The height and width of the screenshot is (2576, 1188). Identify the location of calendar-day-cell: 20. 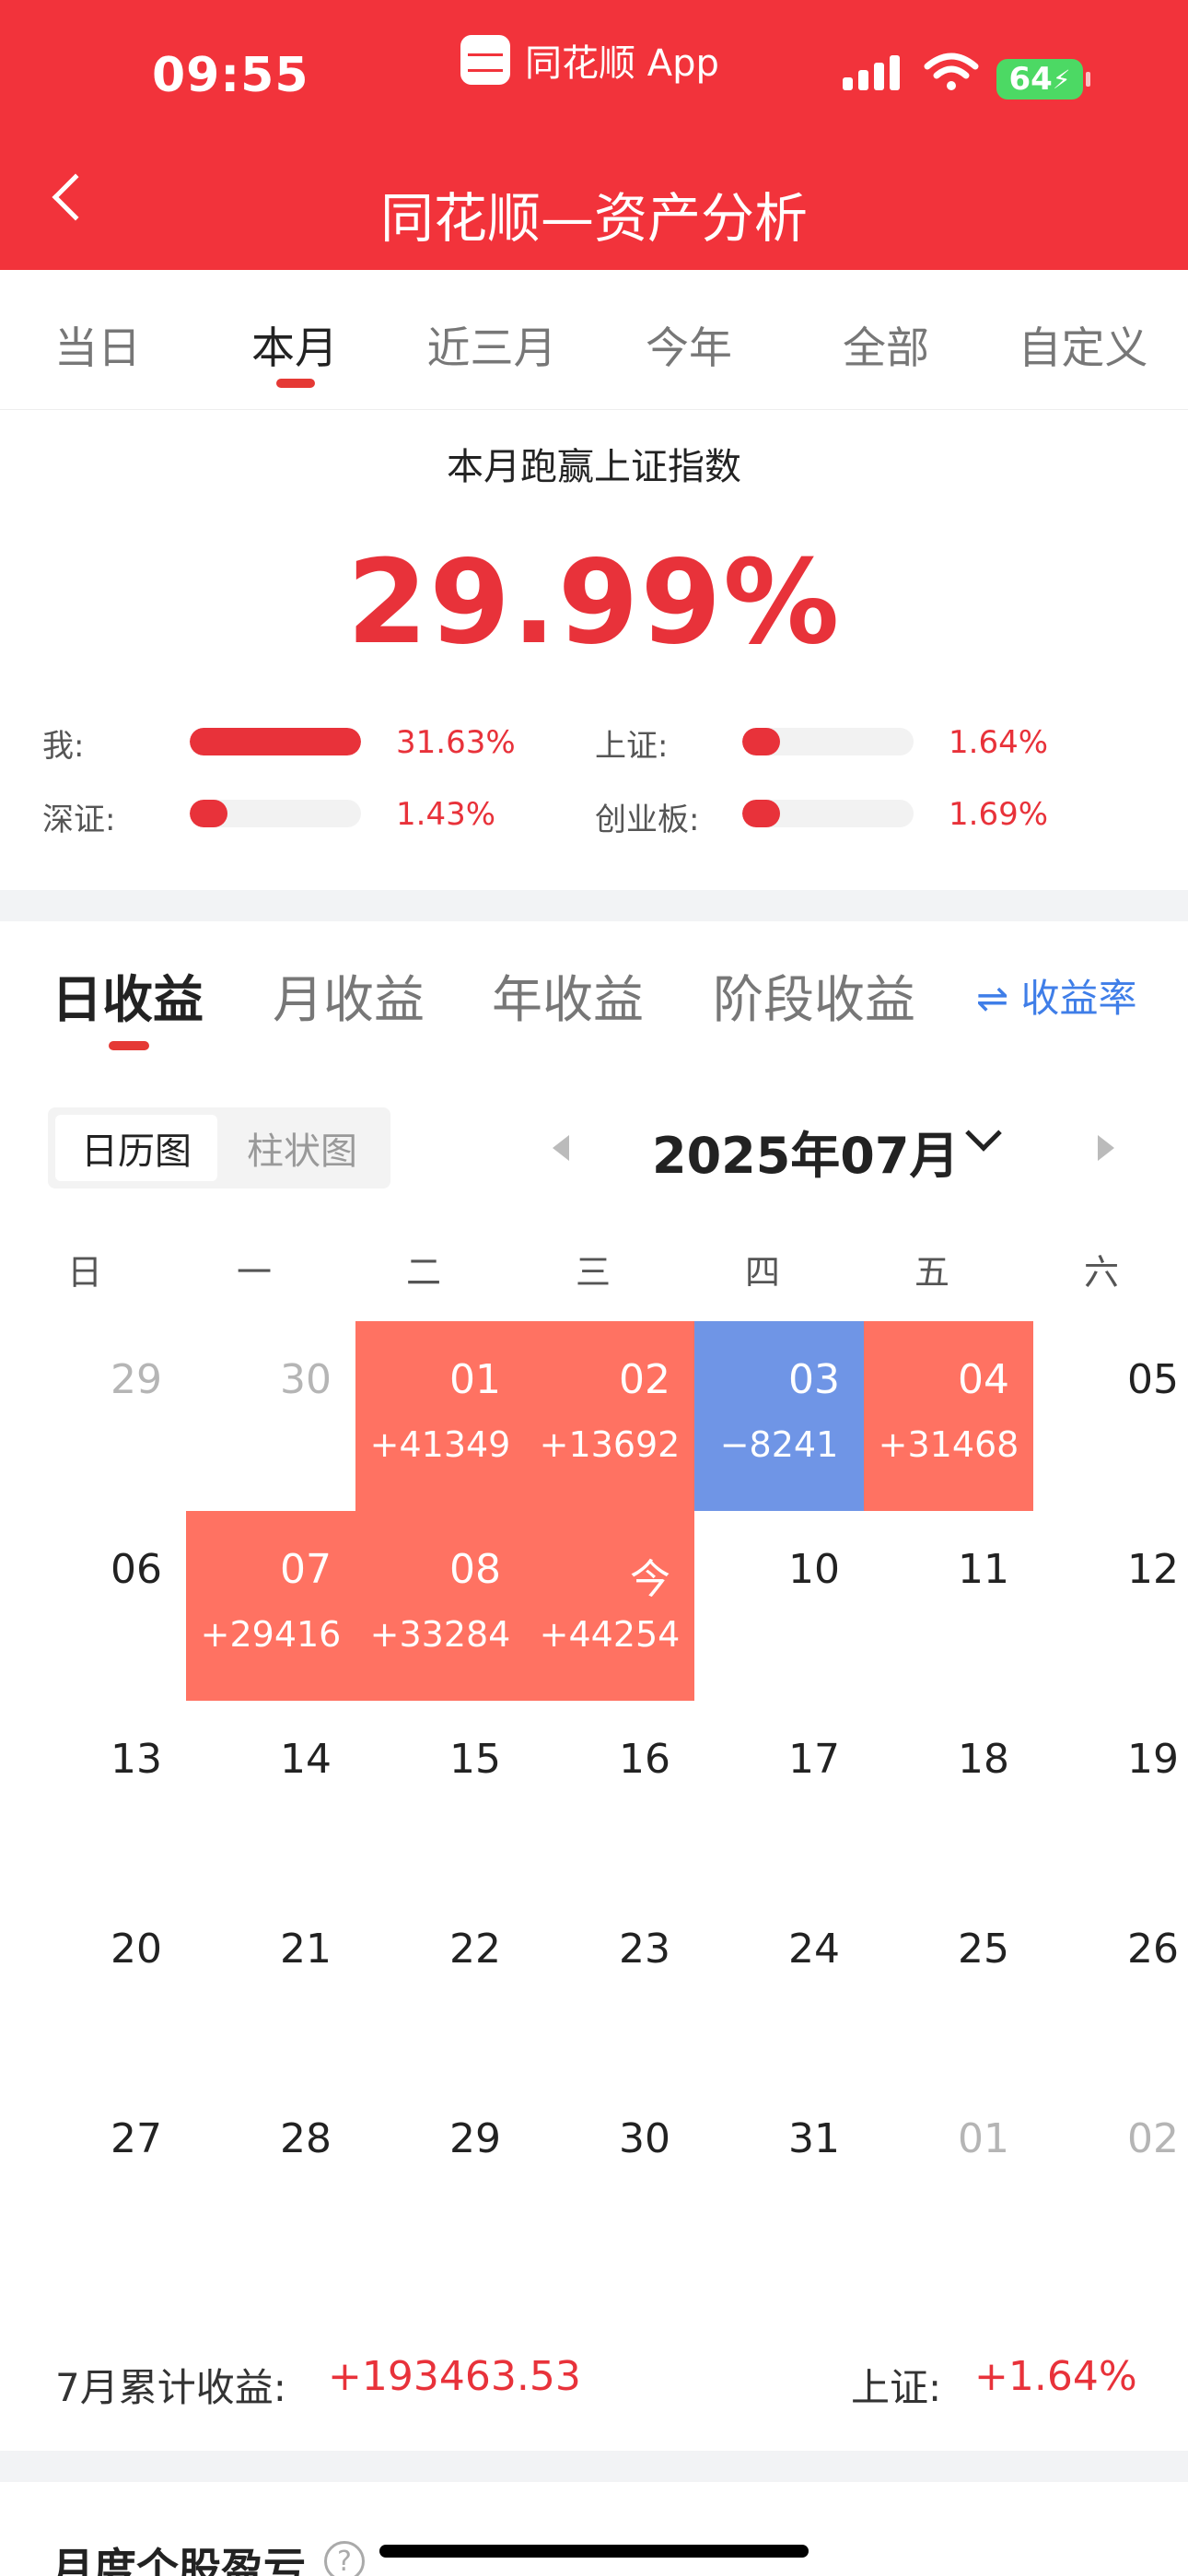
(101, 1986).